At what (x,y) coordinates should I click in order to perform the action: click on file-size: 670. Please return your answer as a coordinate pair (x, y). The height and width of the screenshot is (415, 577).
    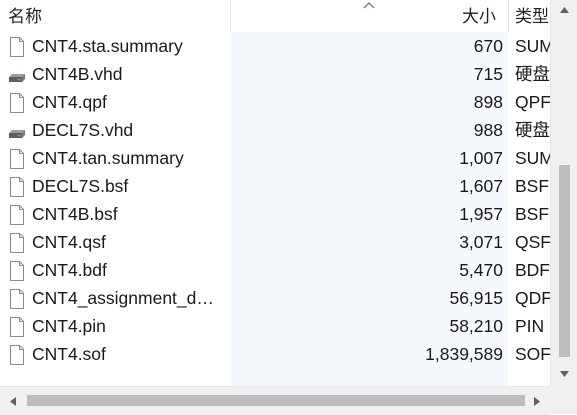
    Looking at the image, I should click on (488, 46).